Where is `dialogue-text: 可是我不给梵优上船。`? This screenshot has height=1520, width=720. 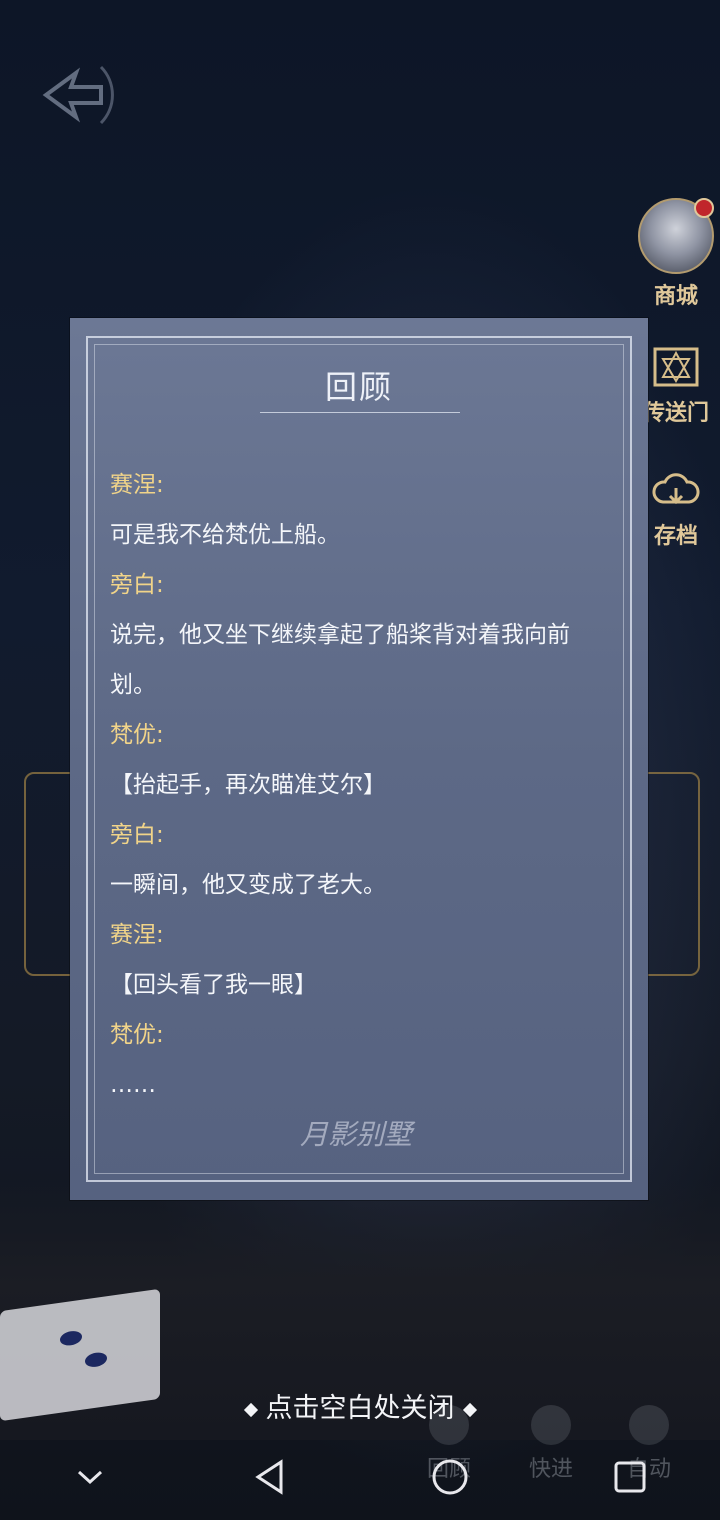
dialogue-text: 可是我不给梵优上船。 is located at coordinates (225, 535).